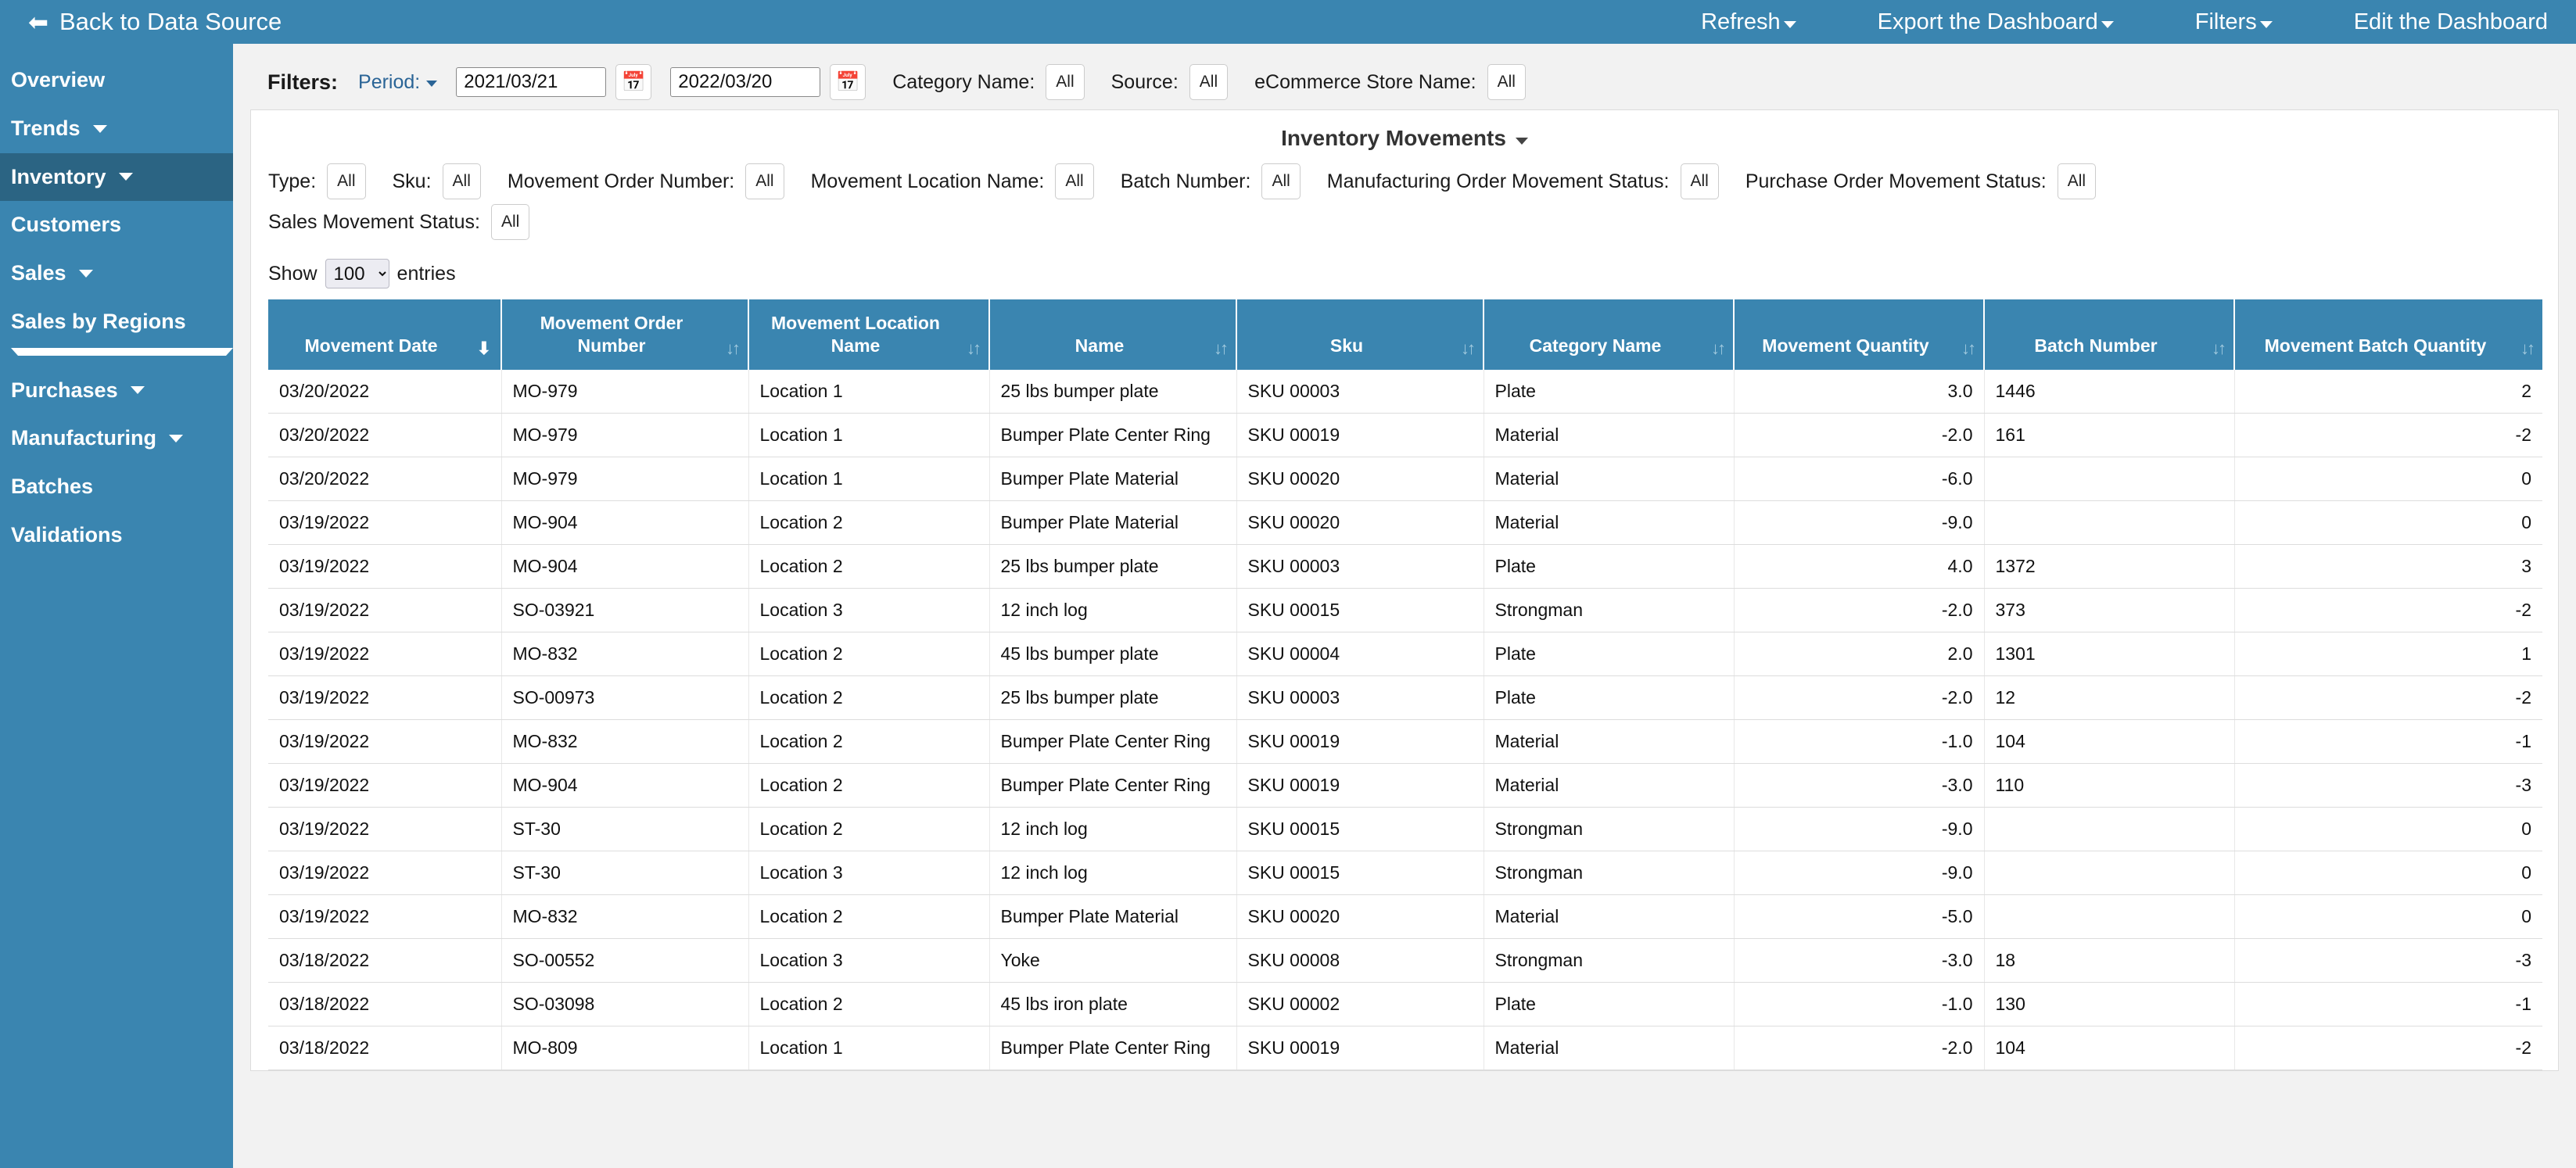 Image resolution: width=2576 pixels, height=1168 pixels. What do you see at coordinates (59, 79) in the screenshot?
I see `sidebar-item-label: Overview` at bounding box center [59, 79].